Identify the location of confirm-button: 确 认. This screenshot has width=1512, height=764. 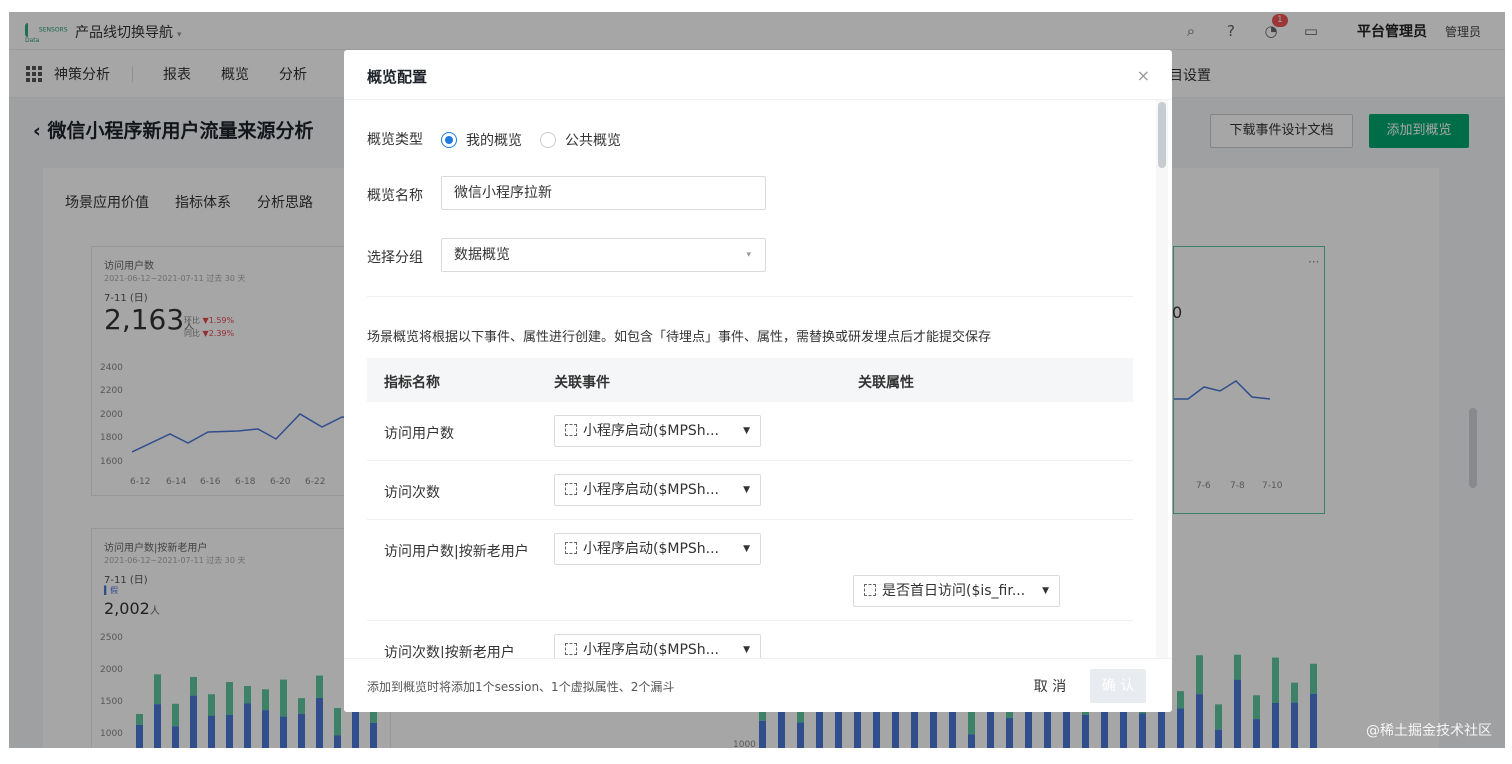
(1118, 686).